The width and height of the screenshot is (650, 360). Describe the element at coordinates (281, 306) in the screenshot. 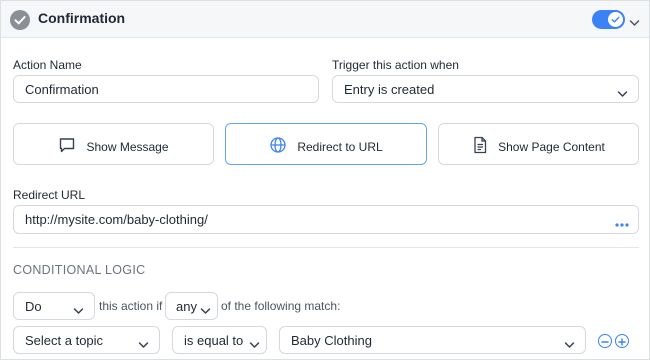

I see `condition-text-after: of the following match:` at that location.